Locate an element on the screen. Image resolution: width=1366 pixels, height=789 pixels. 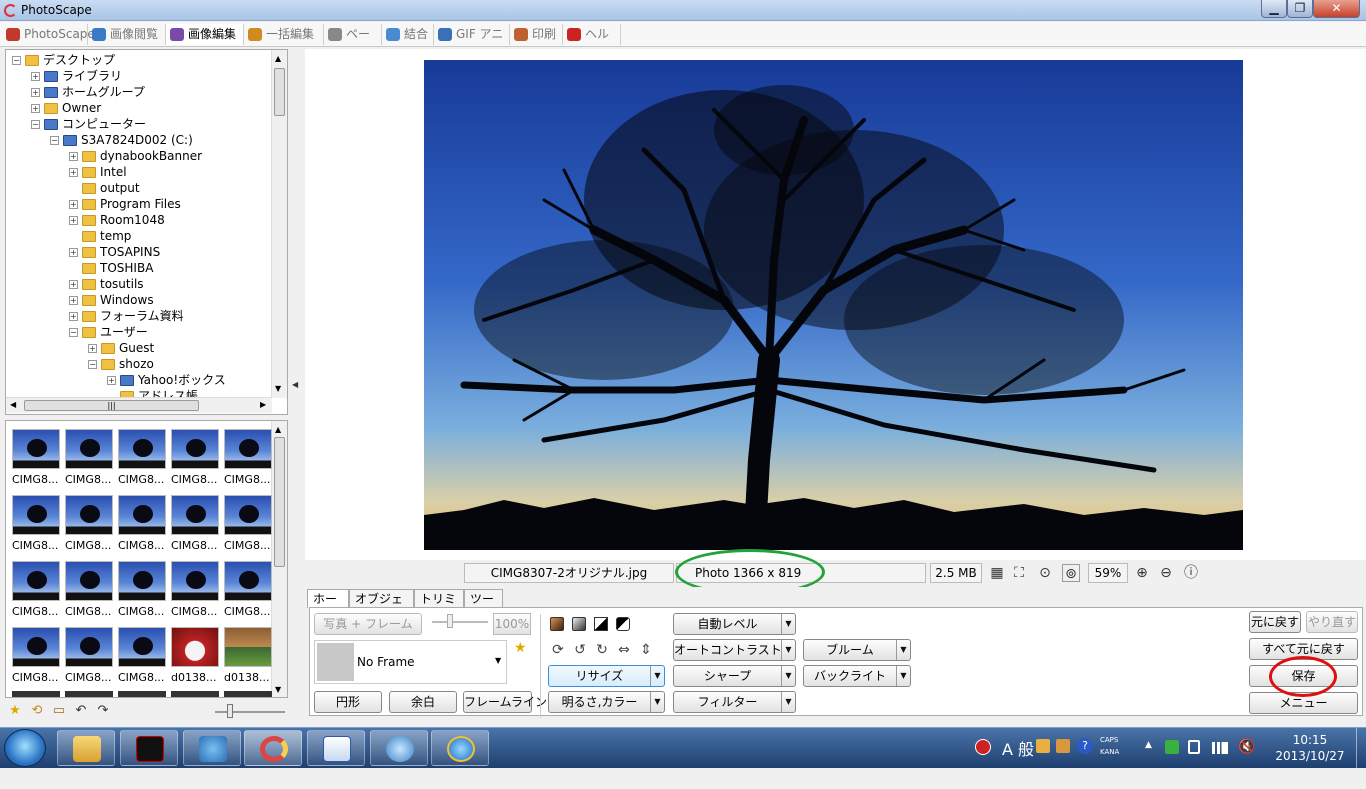
main-tab: 結合 is located at coordinates (408, 34).